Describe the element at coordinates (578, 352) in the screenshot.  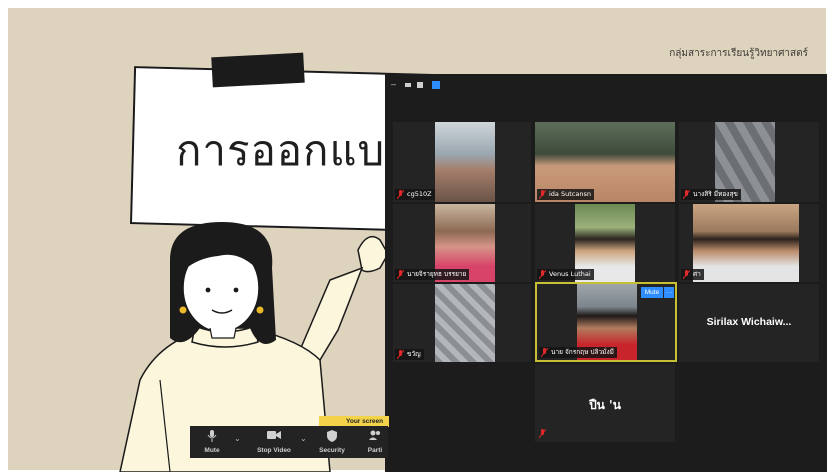
I see `participant-name: นาย จักรกฤษ ปลิวมั่งมี` at that location.